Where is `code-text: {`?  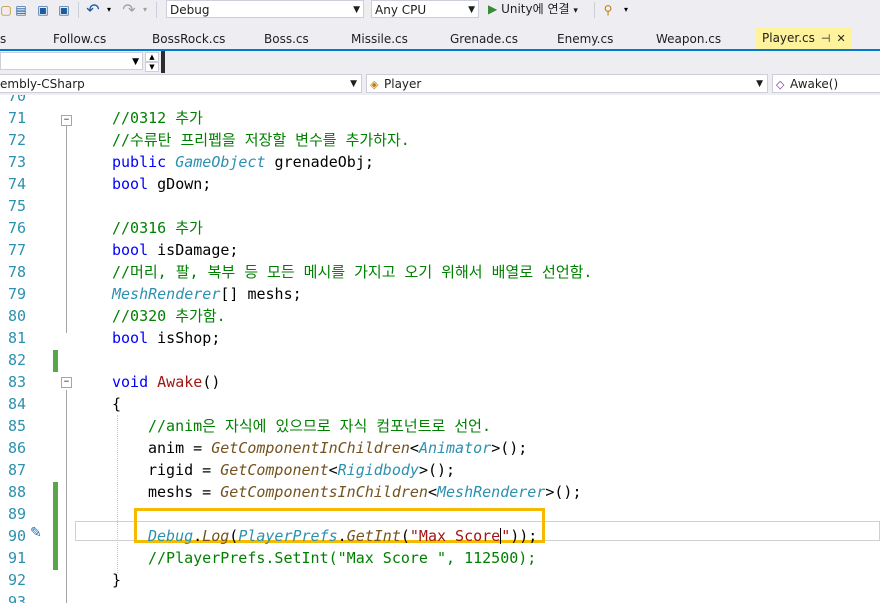
code-text: { is located at coordinates (116, 404).